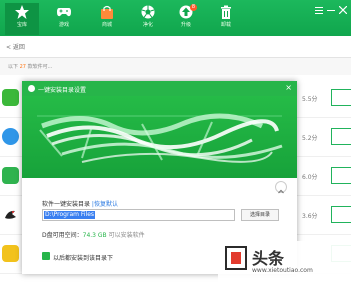 The width and height of the screenshot is (351, 282). Describe the element at coordinates (159, 88) in the screenshot. I see `dialog-title-bar: 一键安装目录设置 ×` at that location.